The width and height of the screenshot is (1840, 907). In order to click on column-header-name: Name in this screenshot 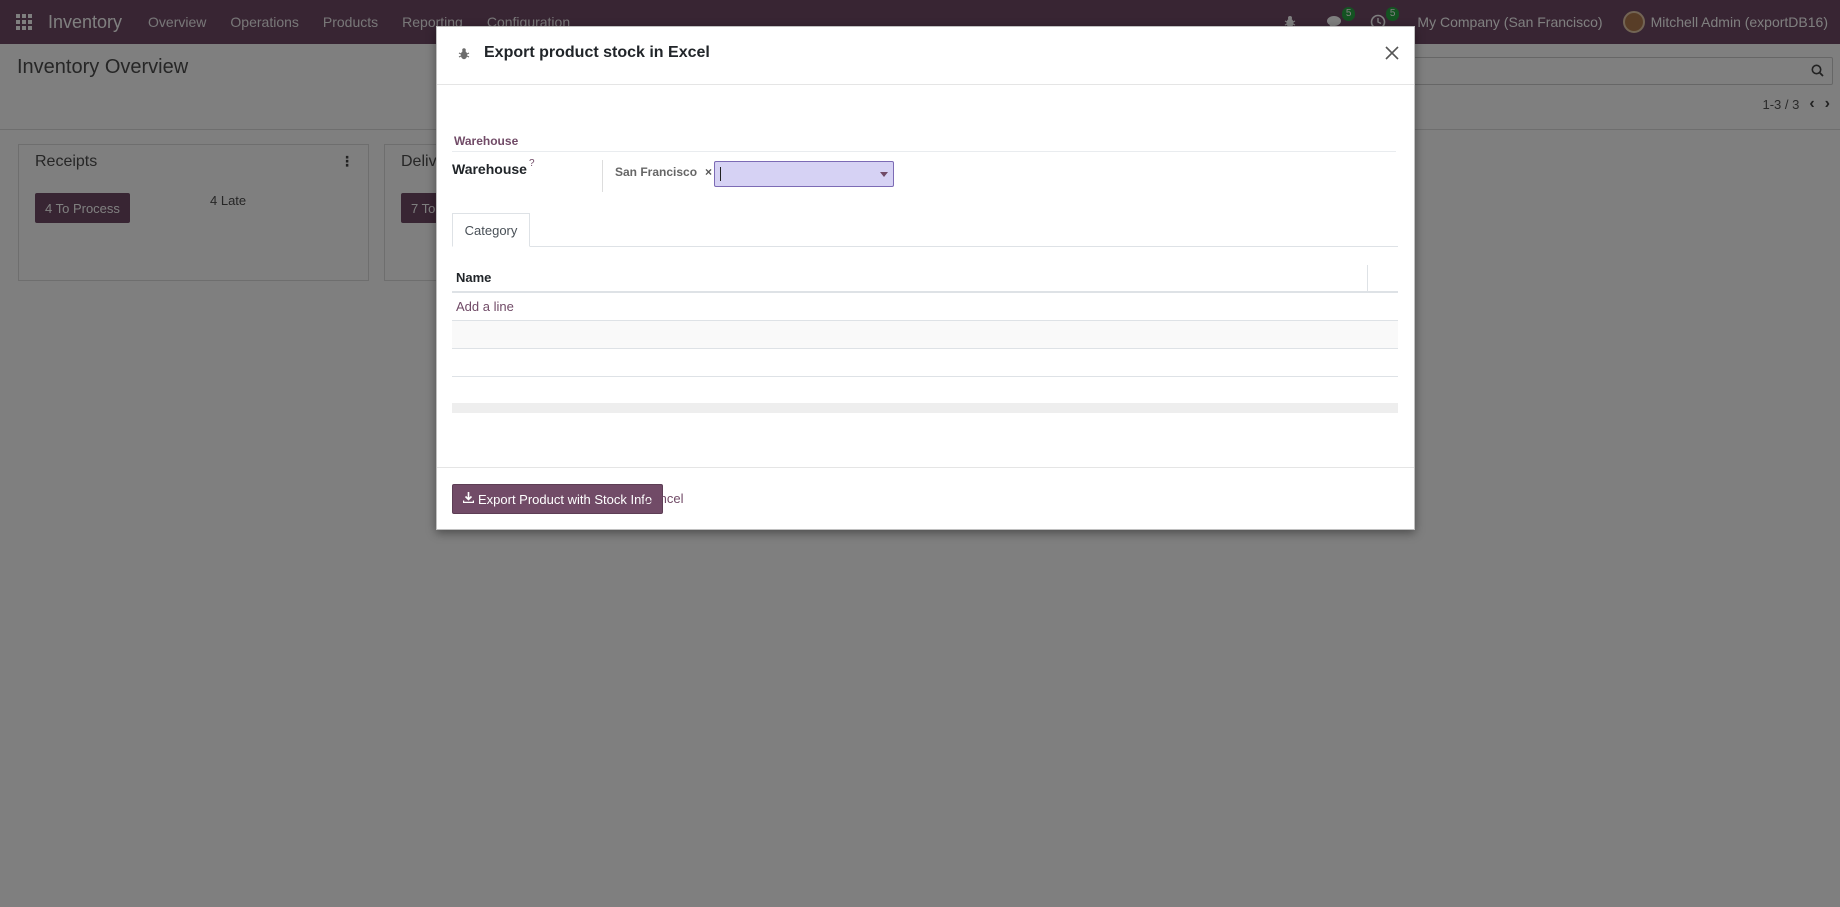, I will do `click(471, 277)`.